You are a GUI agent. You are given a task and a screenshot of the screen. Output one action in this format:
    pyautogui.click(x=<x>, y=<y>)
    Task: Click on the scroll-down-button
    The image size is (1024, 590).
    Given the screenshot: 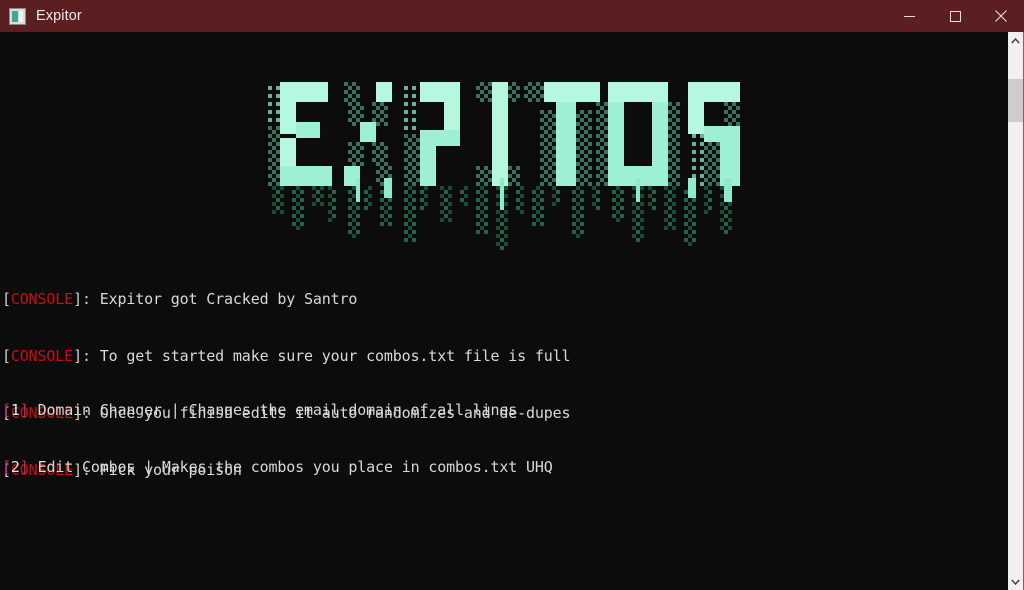 What is the action you would take?
    pyautogui.click(x=1015, y=581)
    